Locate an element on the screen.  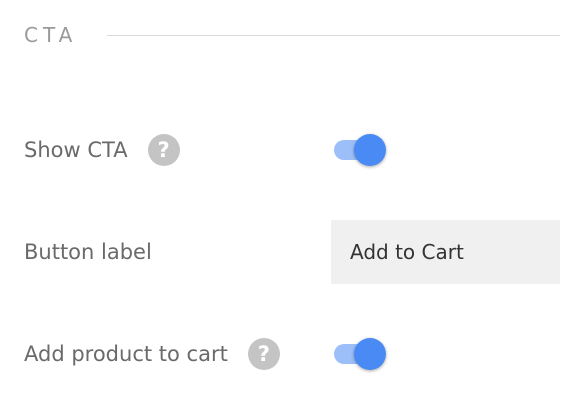
section-header: CTA is located at coordinates (292, 35).